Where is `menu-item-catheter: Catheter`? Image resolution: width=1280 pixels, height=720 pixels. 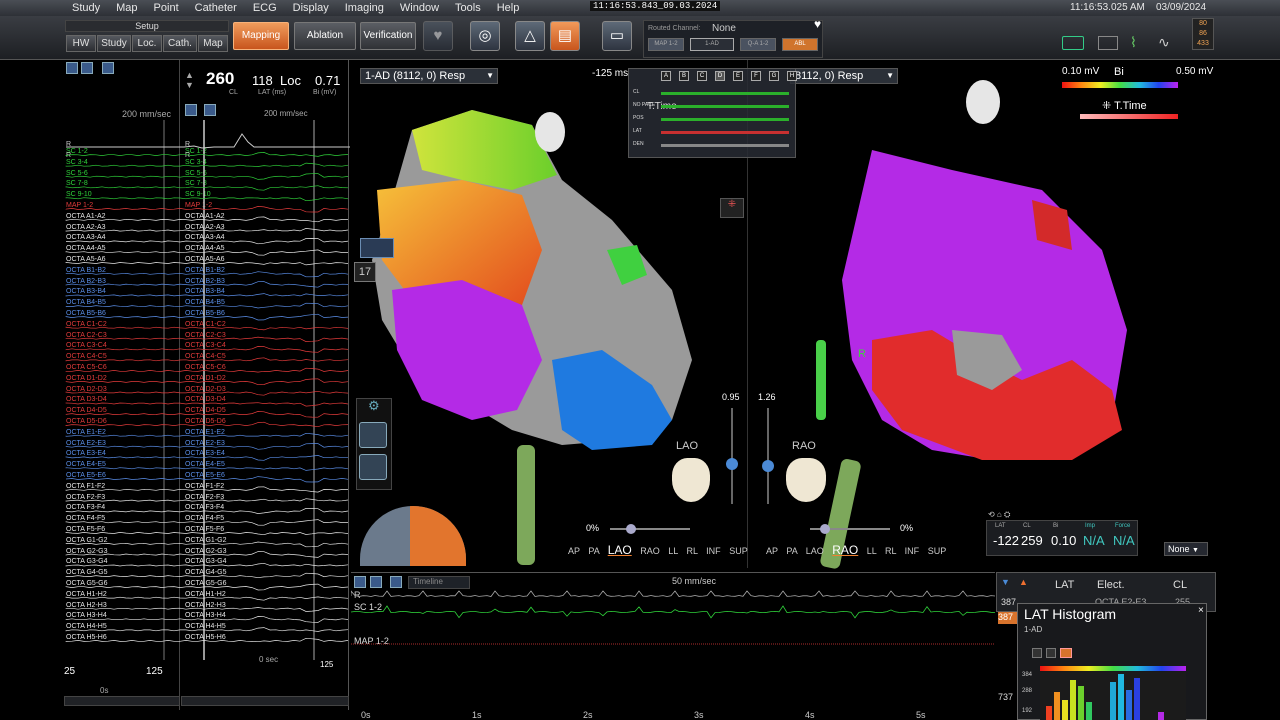 menu-item-catheter: Catheter is located at coordinates (216, 8).